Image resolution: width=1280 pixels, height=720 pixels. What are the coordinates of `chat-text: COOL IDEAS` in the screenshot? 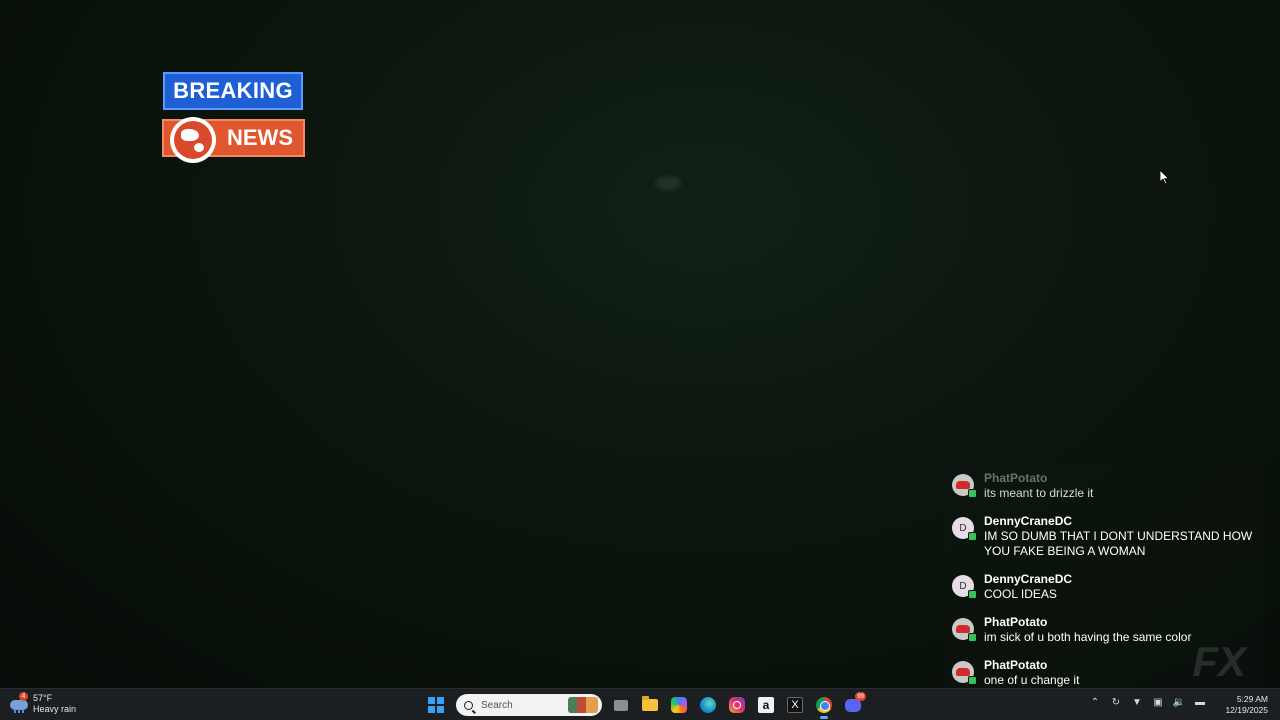 It's located at (1020, 594).